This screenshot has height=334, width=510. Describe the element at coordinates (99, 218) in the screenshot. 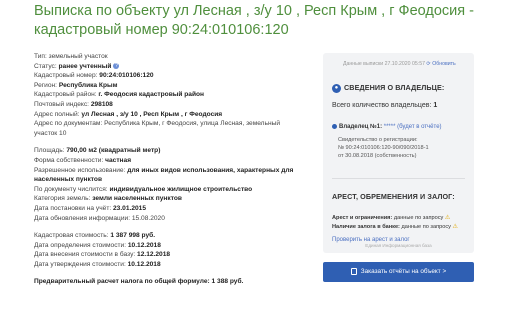

I see `update-date-row: Дата обновления информации: 15.08.2020` at that location.